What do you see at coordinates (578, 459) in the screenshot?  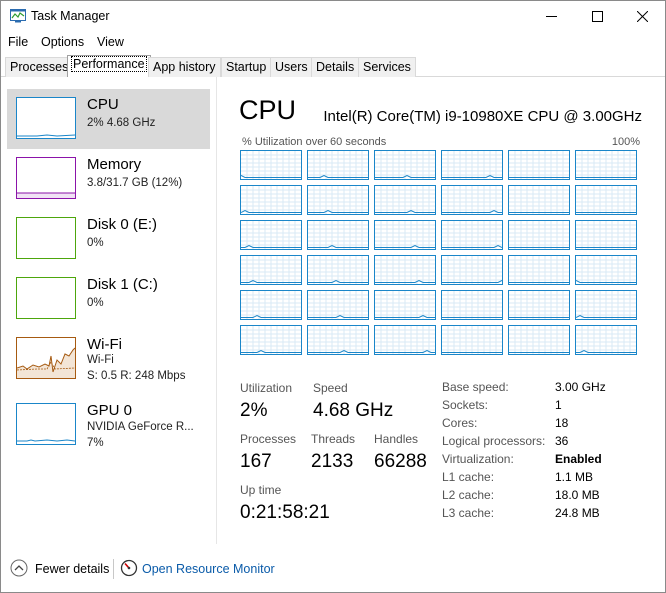 I see `spec-value: Enabled` at bounding box center [578, 459].